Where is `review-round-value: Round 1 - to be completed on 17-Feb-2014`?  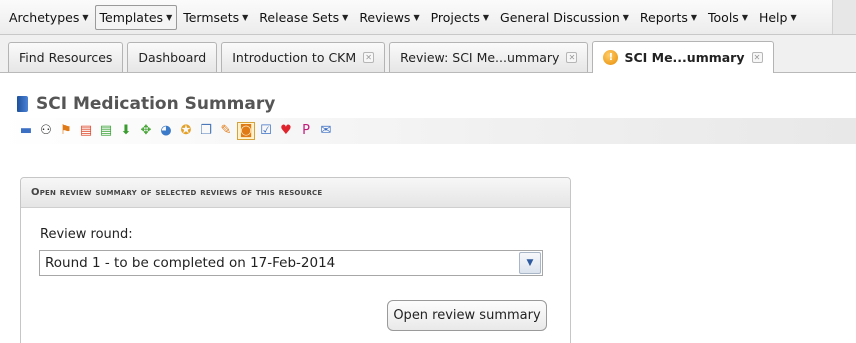 review-round-value: Round 1 - to be completed on 17-Feb-2014 is located at coordinates (190, 263).